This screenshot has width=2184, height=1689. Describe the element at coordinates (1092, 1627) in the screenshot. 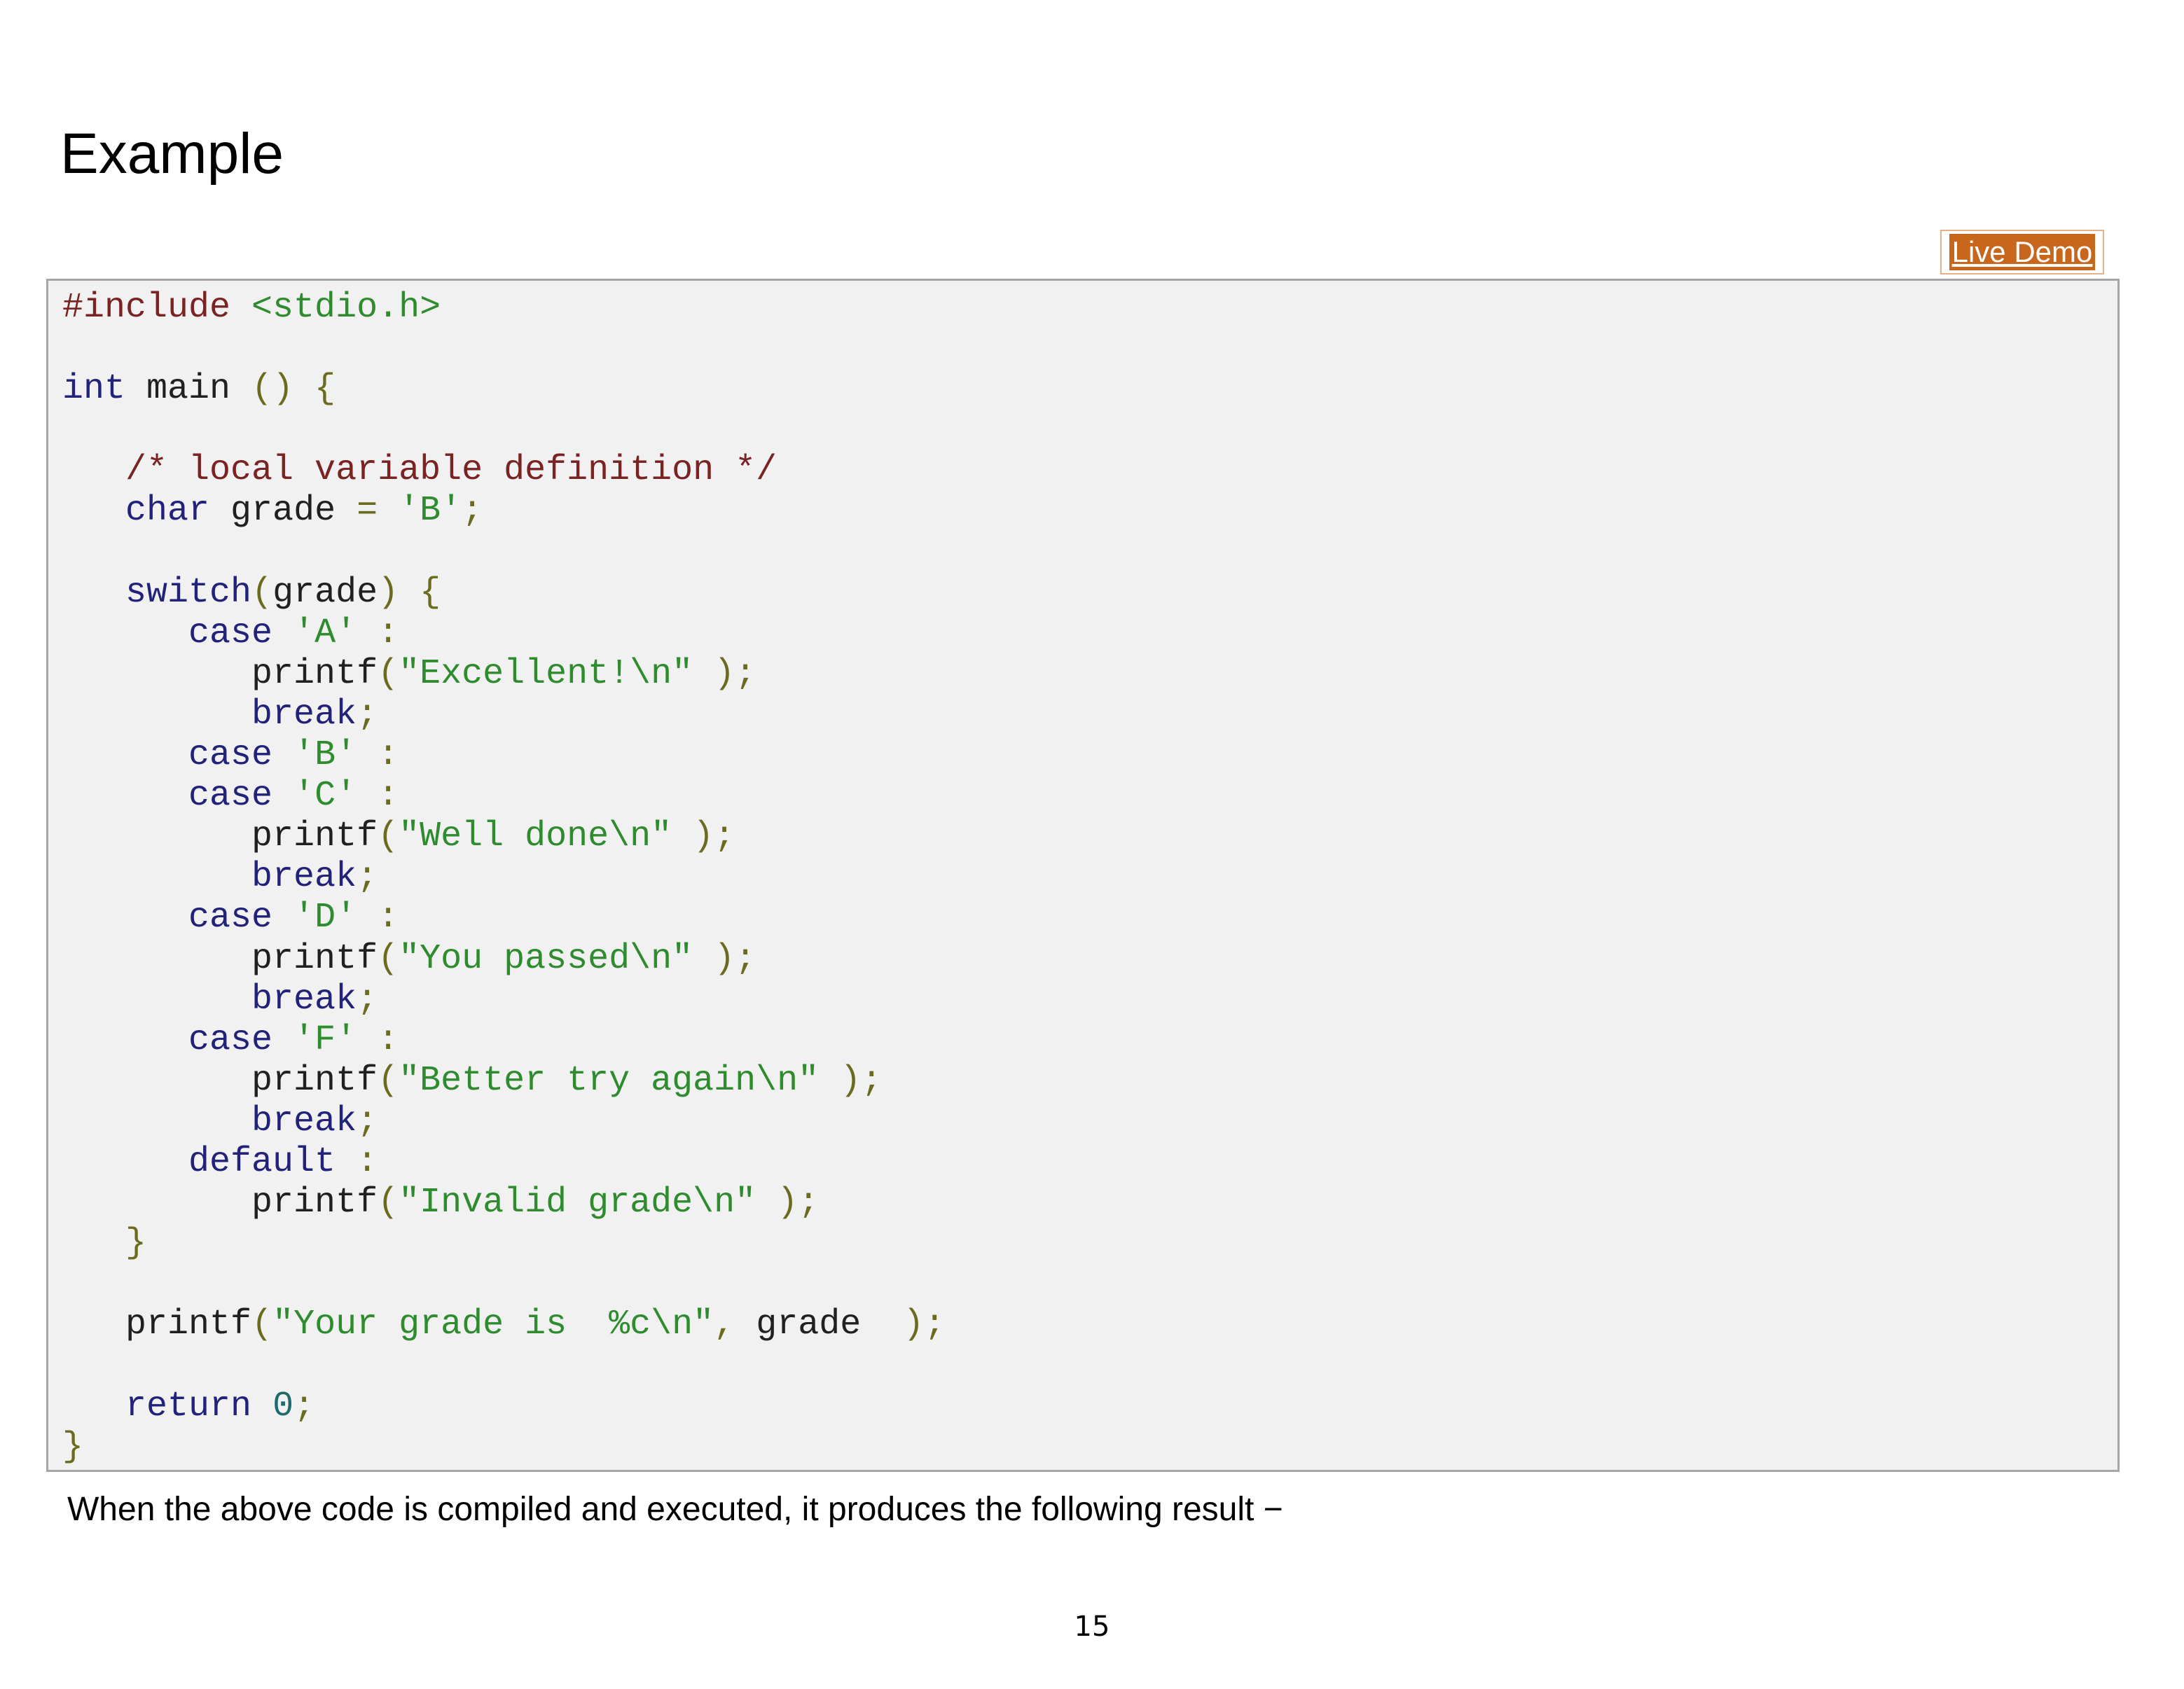

I see `page-number: 15` at that location.